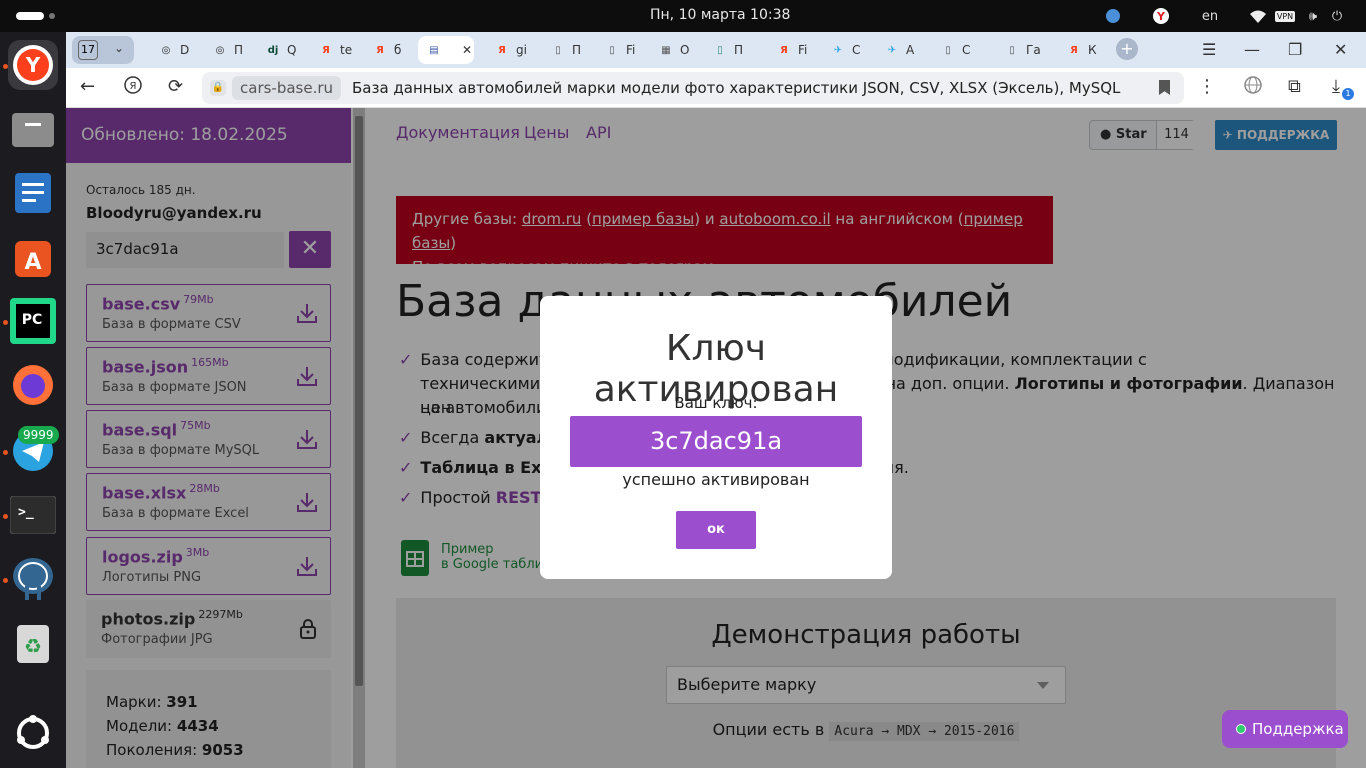  What do you see at coordinates (1082, 50) in the screenshot?
I see `browser-tab: ЯК` at bounding box center [1082, 50].